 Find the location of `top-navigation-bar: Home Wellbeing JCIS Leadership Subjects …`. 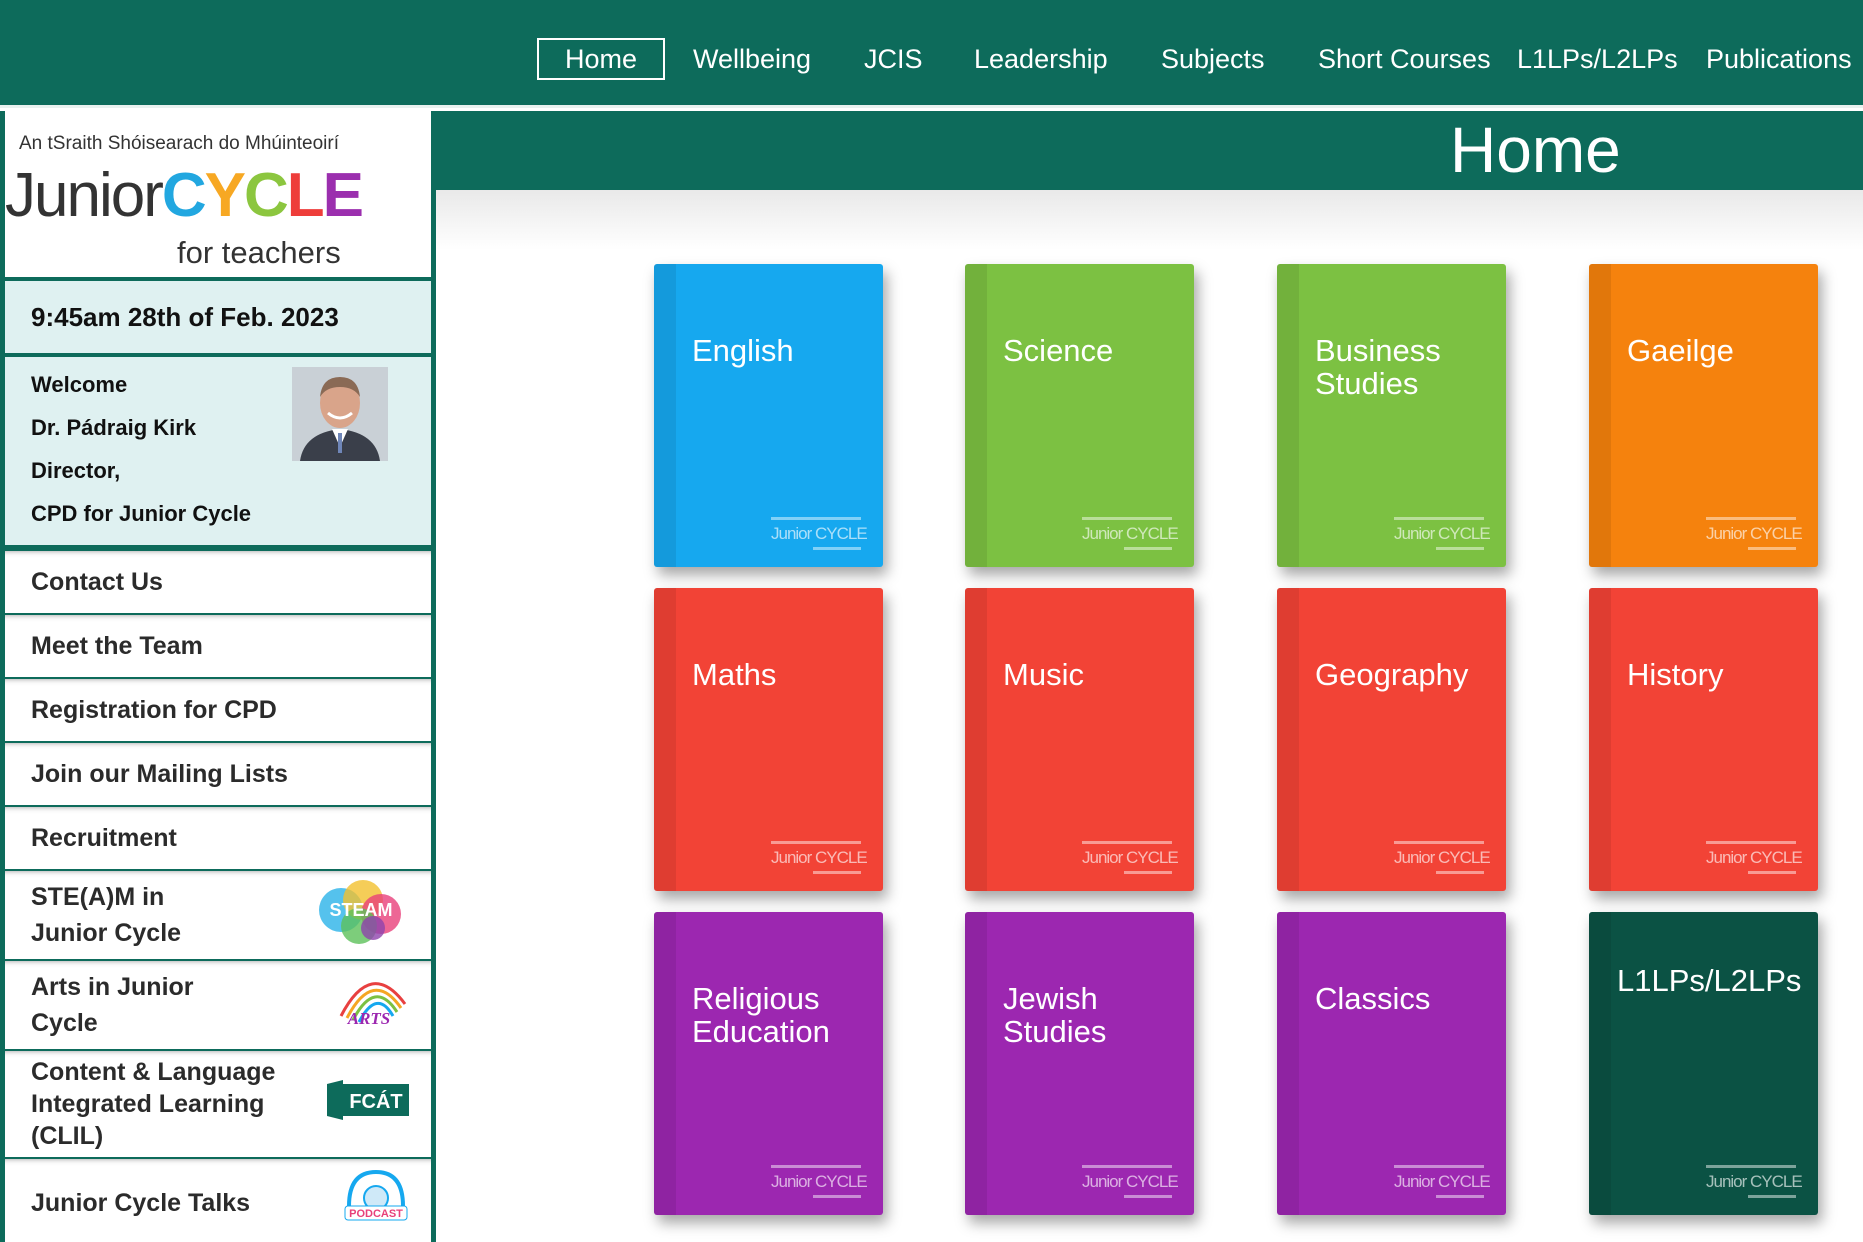

top-navigation-bar: Home Wellbeing JCIS Leadership Subjects … is located at coordinates (931, 54).